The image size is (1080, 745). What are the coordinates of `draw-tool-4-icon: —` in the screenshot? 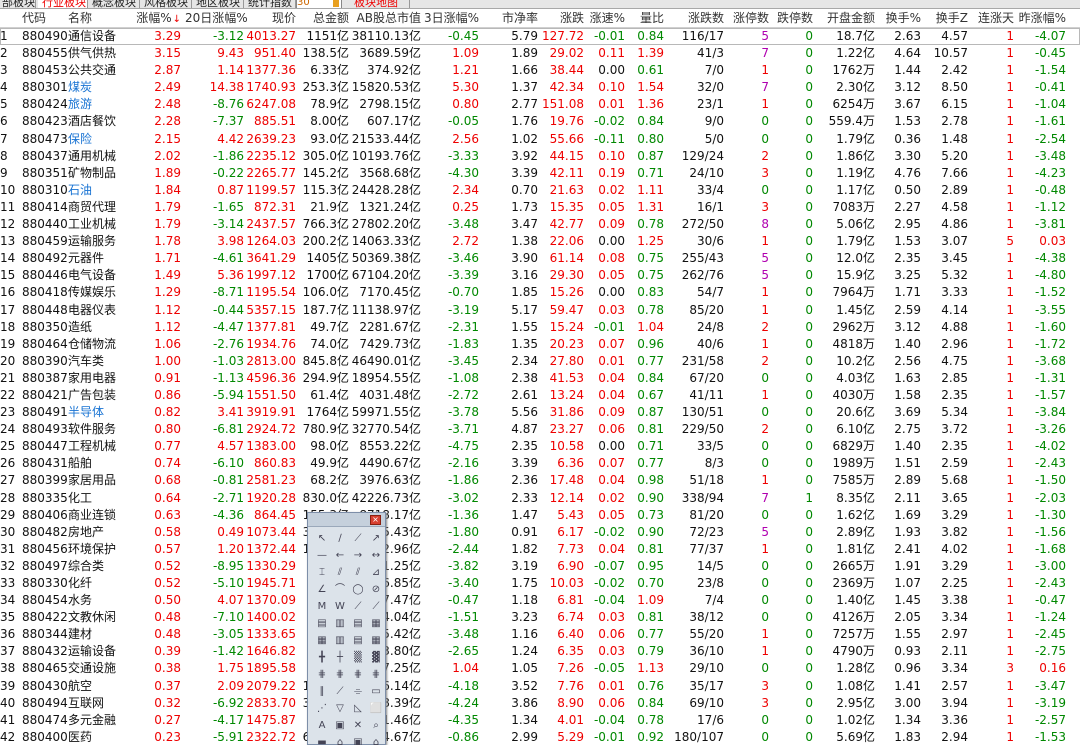 It's located at (322, 556).